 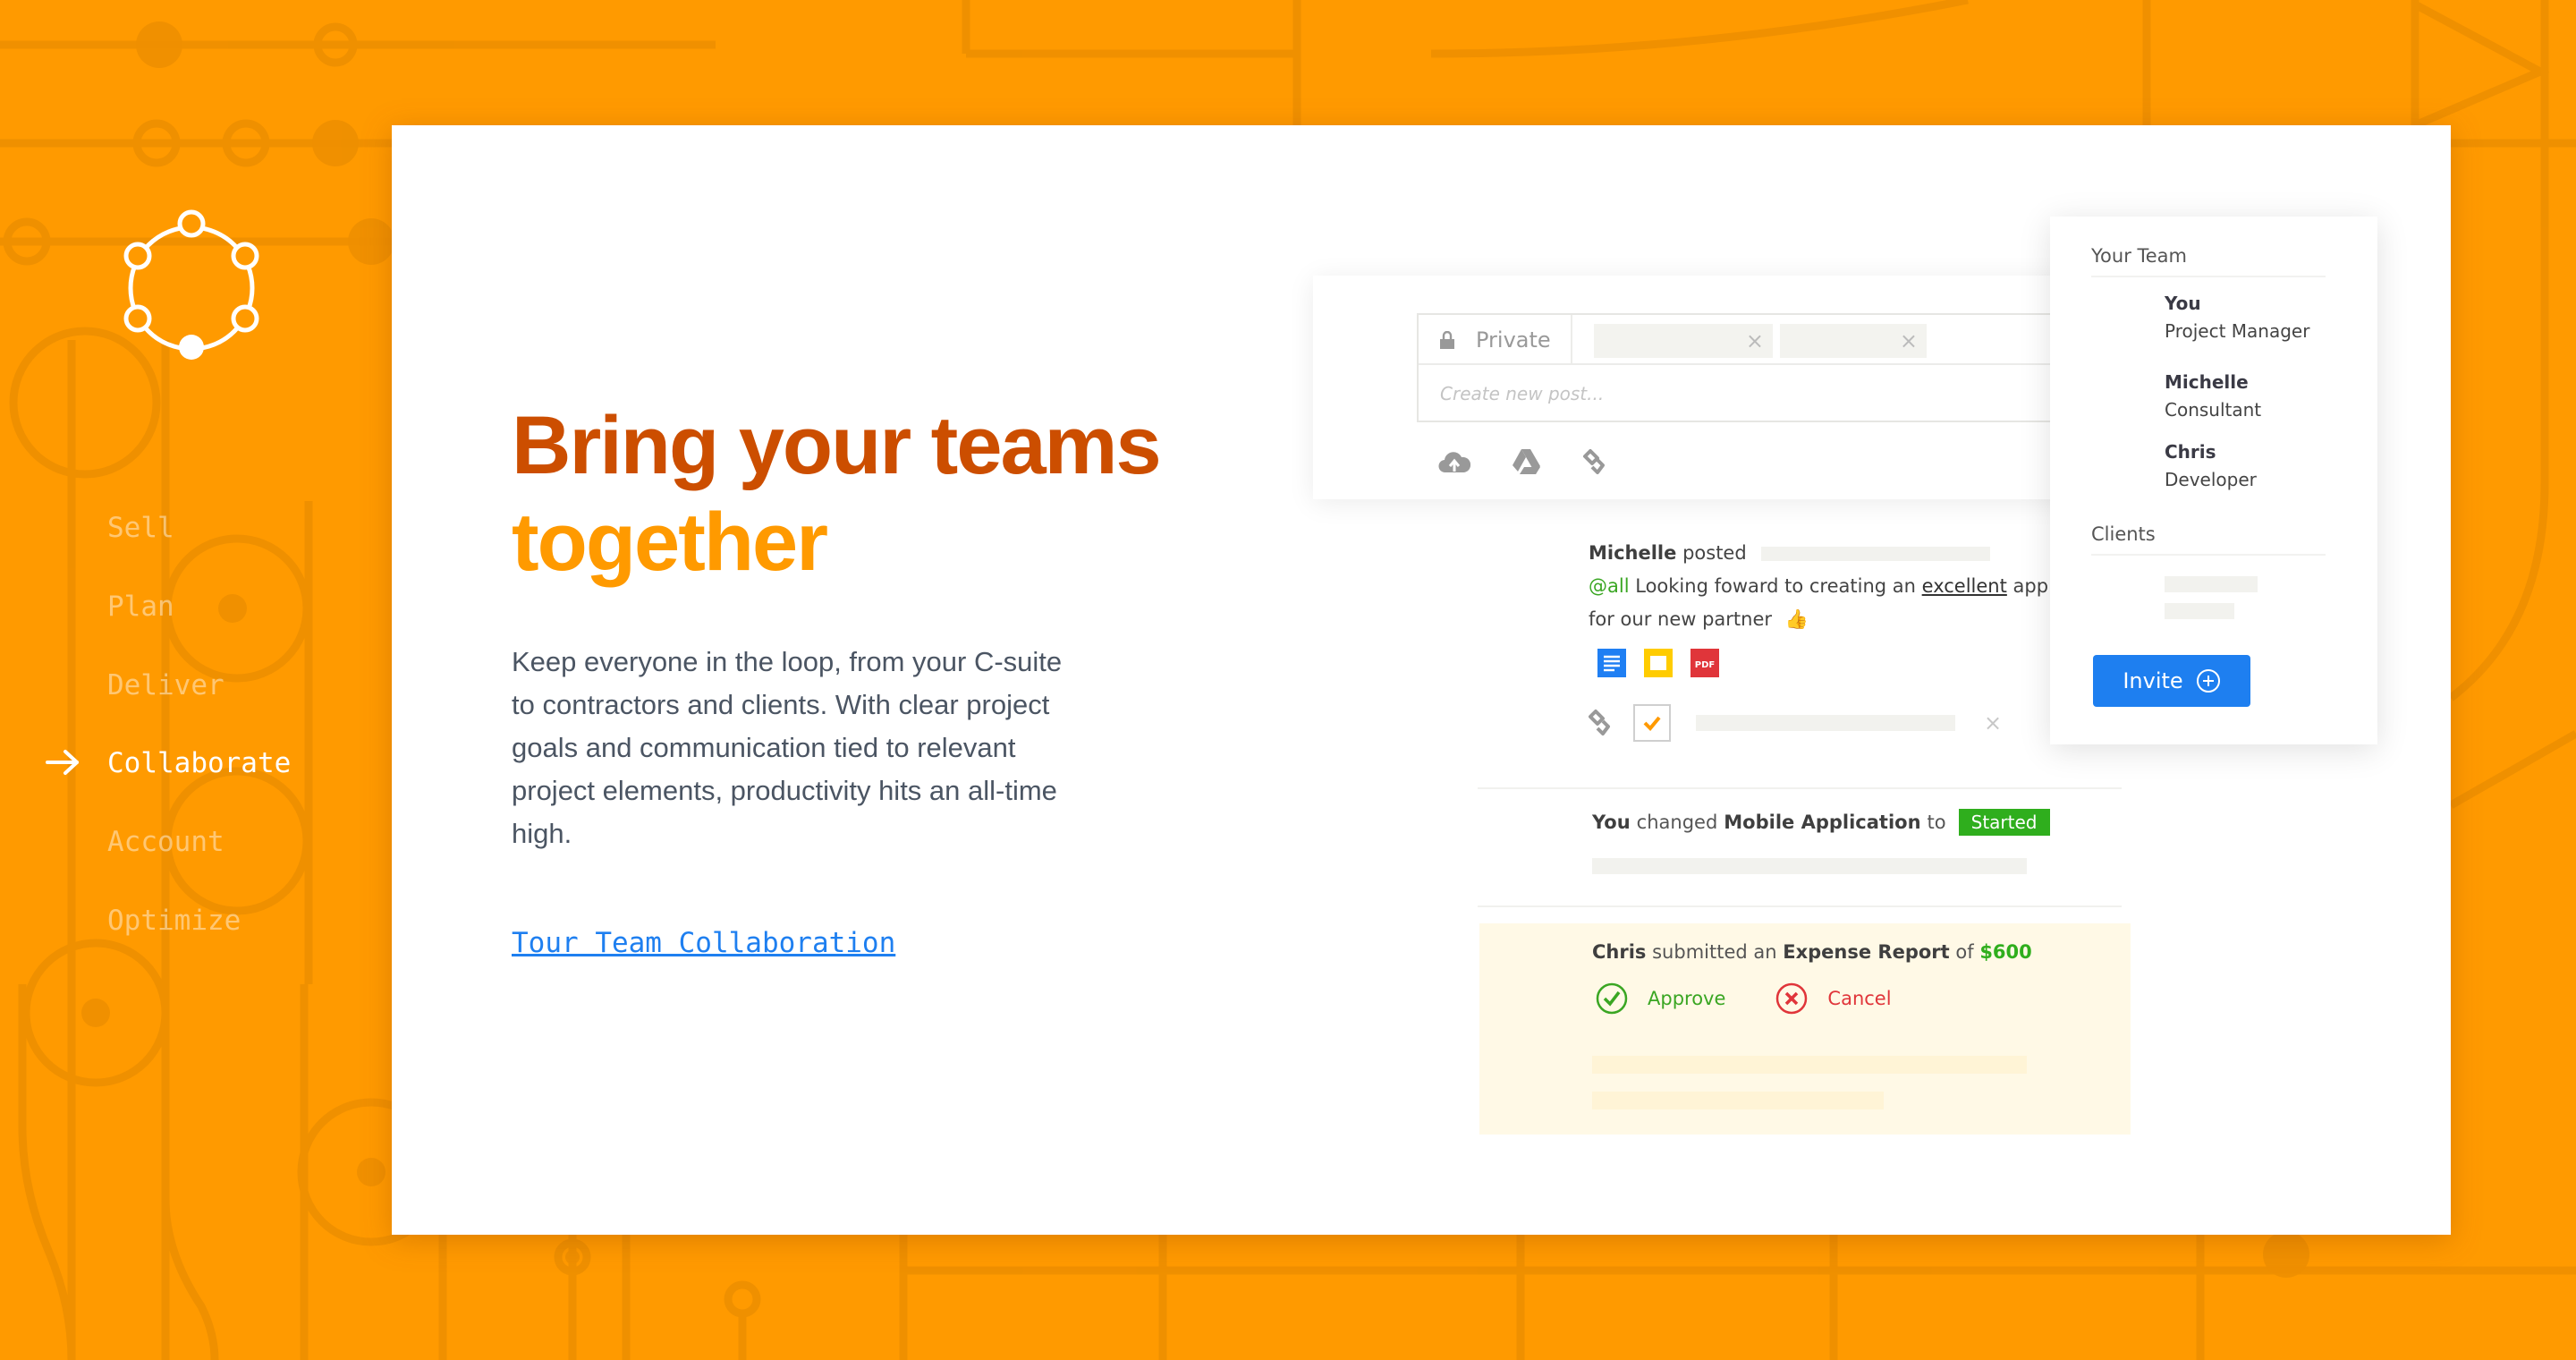 I want to click on post-attachments: PDF, so click(x=1825, y=663).